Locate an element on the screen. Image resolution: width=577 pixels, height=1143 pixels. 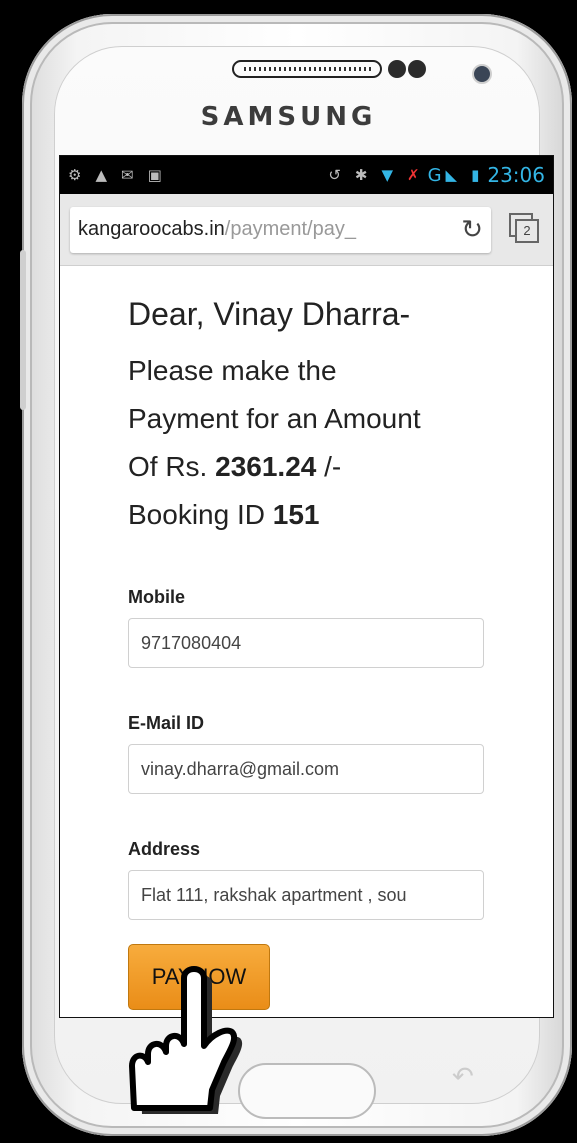
mobile-label: Mobile is located at coordinates (156, 597).